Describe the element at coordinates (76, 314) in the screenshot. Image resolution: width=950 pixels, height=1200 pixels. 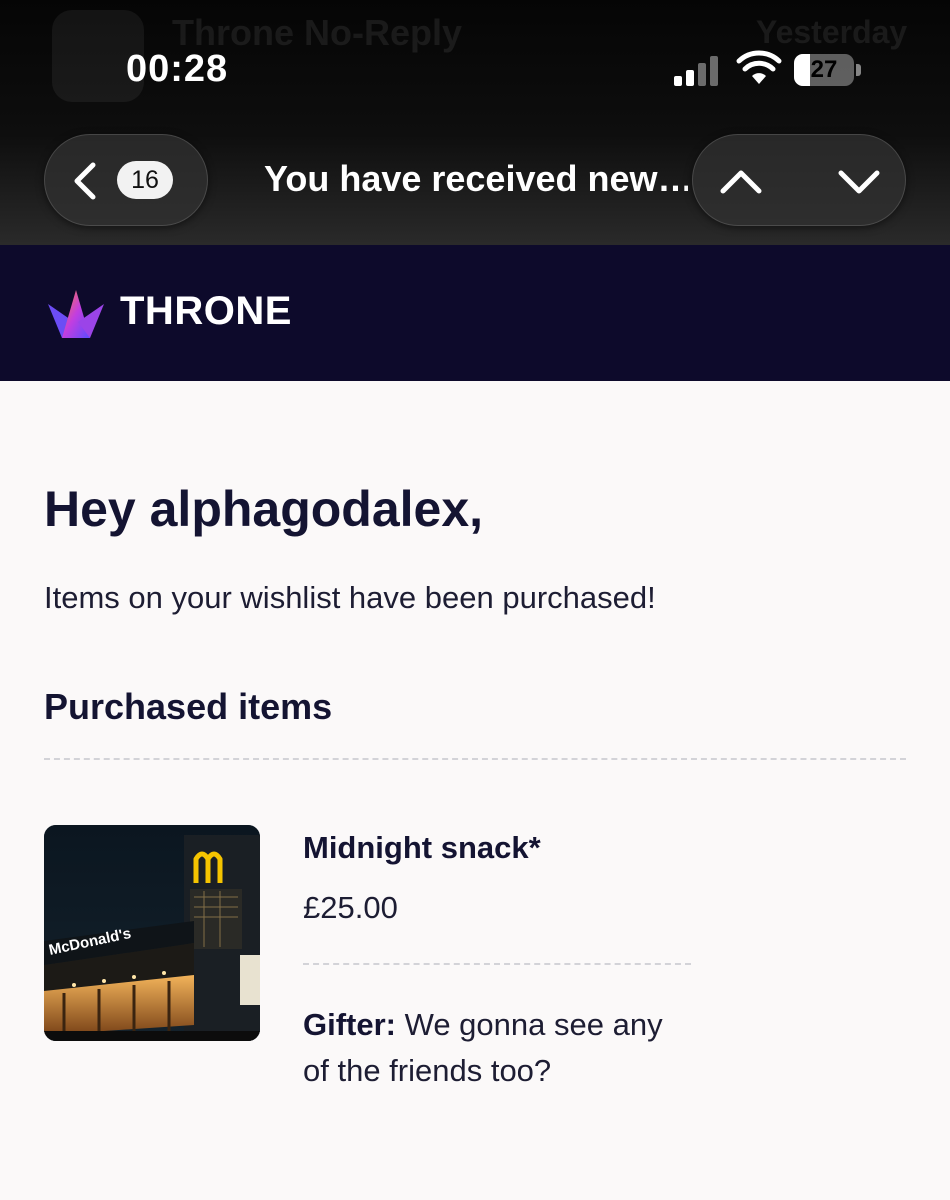
I see `throne-crown-logo` at that location.